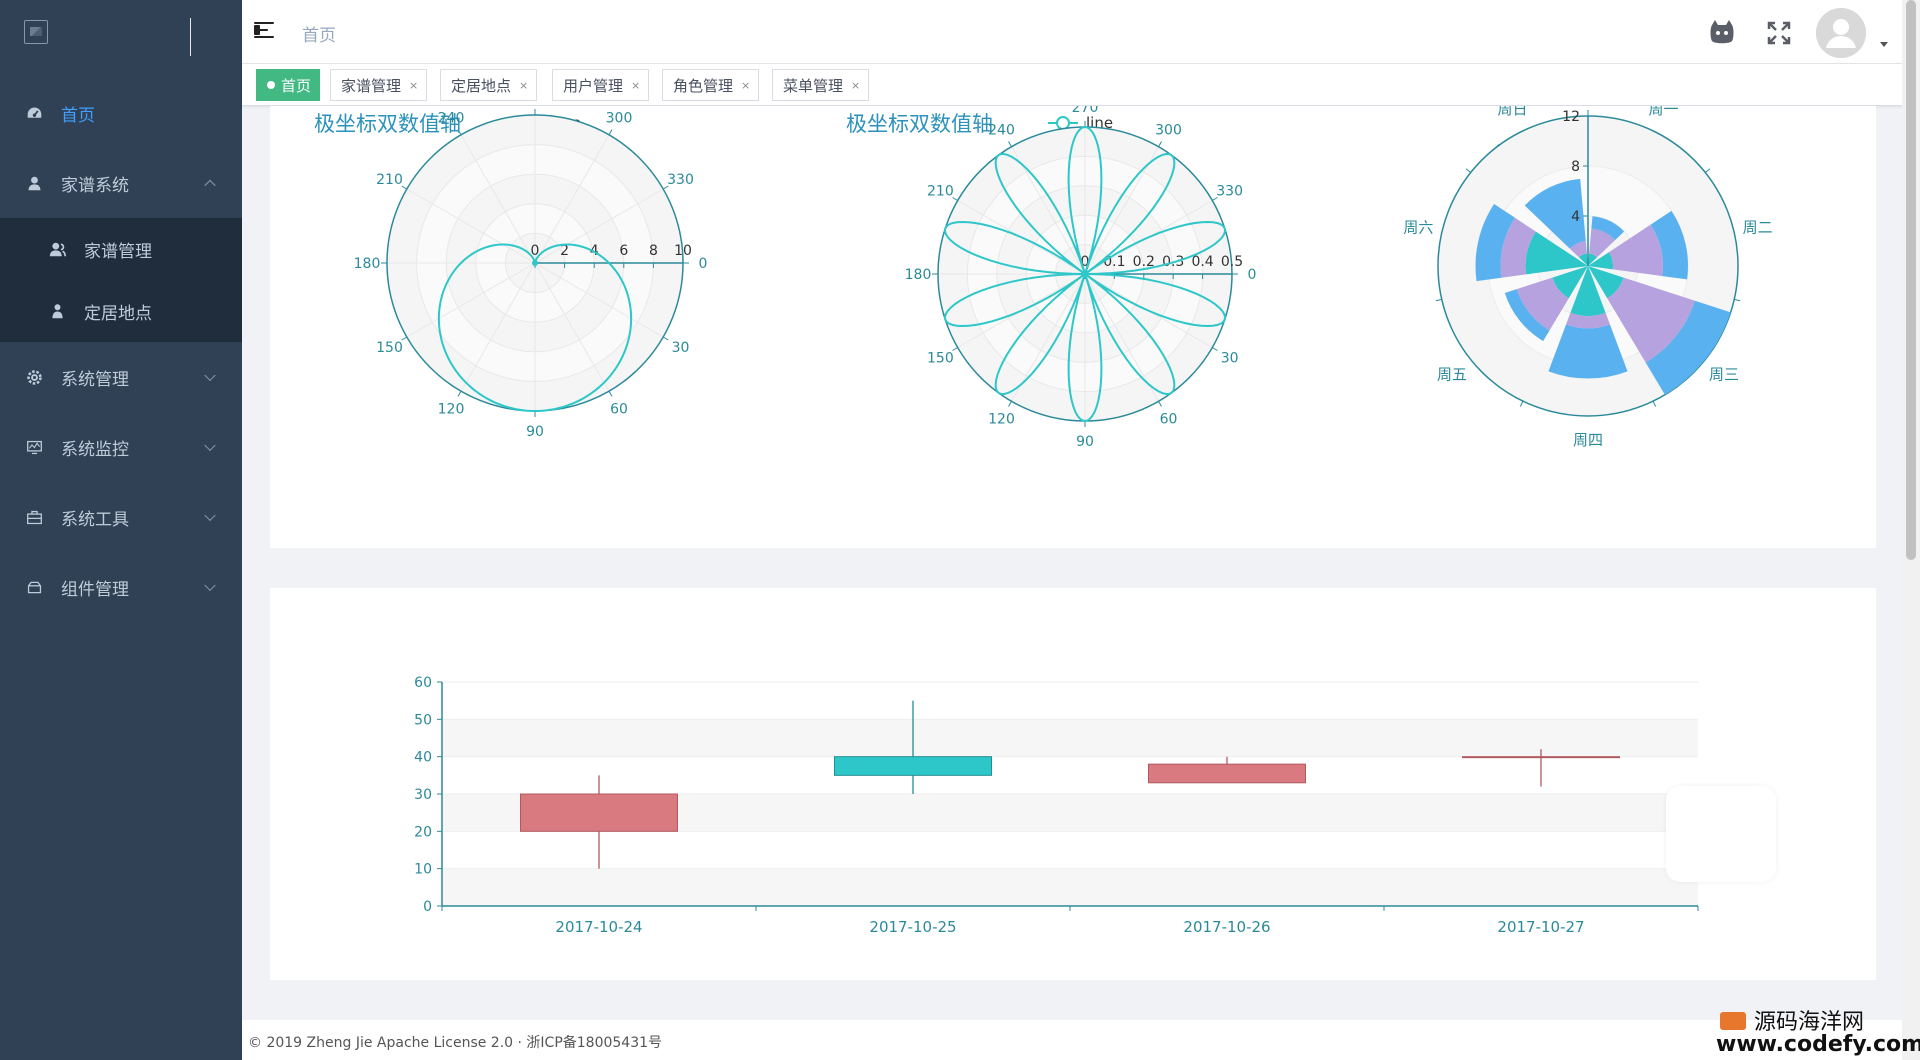 The width and height of the screenshot is (1920, 1060). I want to click on watermark: 源码海洋网 www.codefy.com, so click(1816, 1032).